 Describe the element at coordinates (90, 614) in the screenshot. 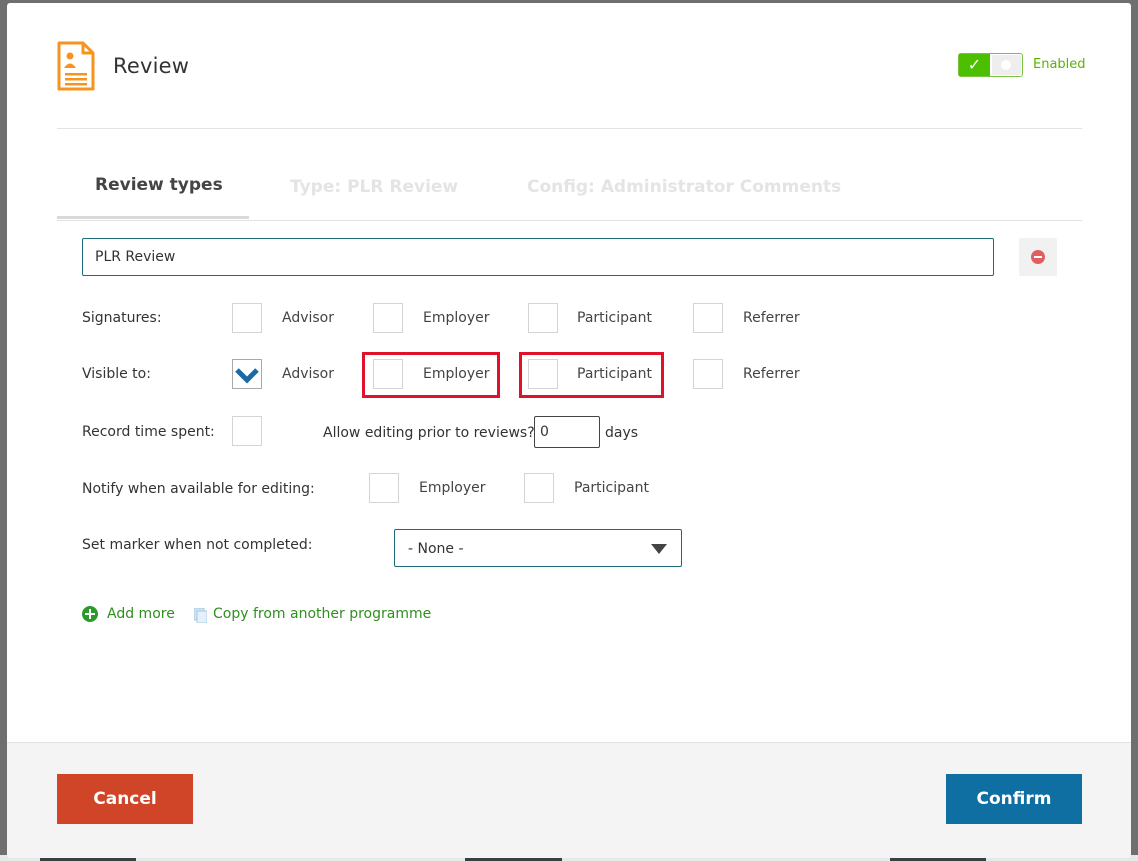

I see `add-circle-icon` at that location.